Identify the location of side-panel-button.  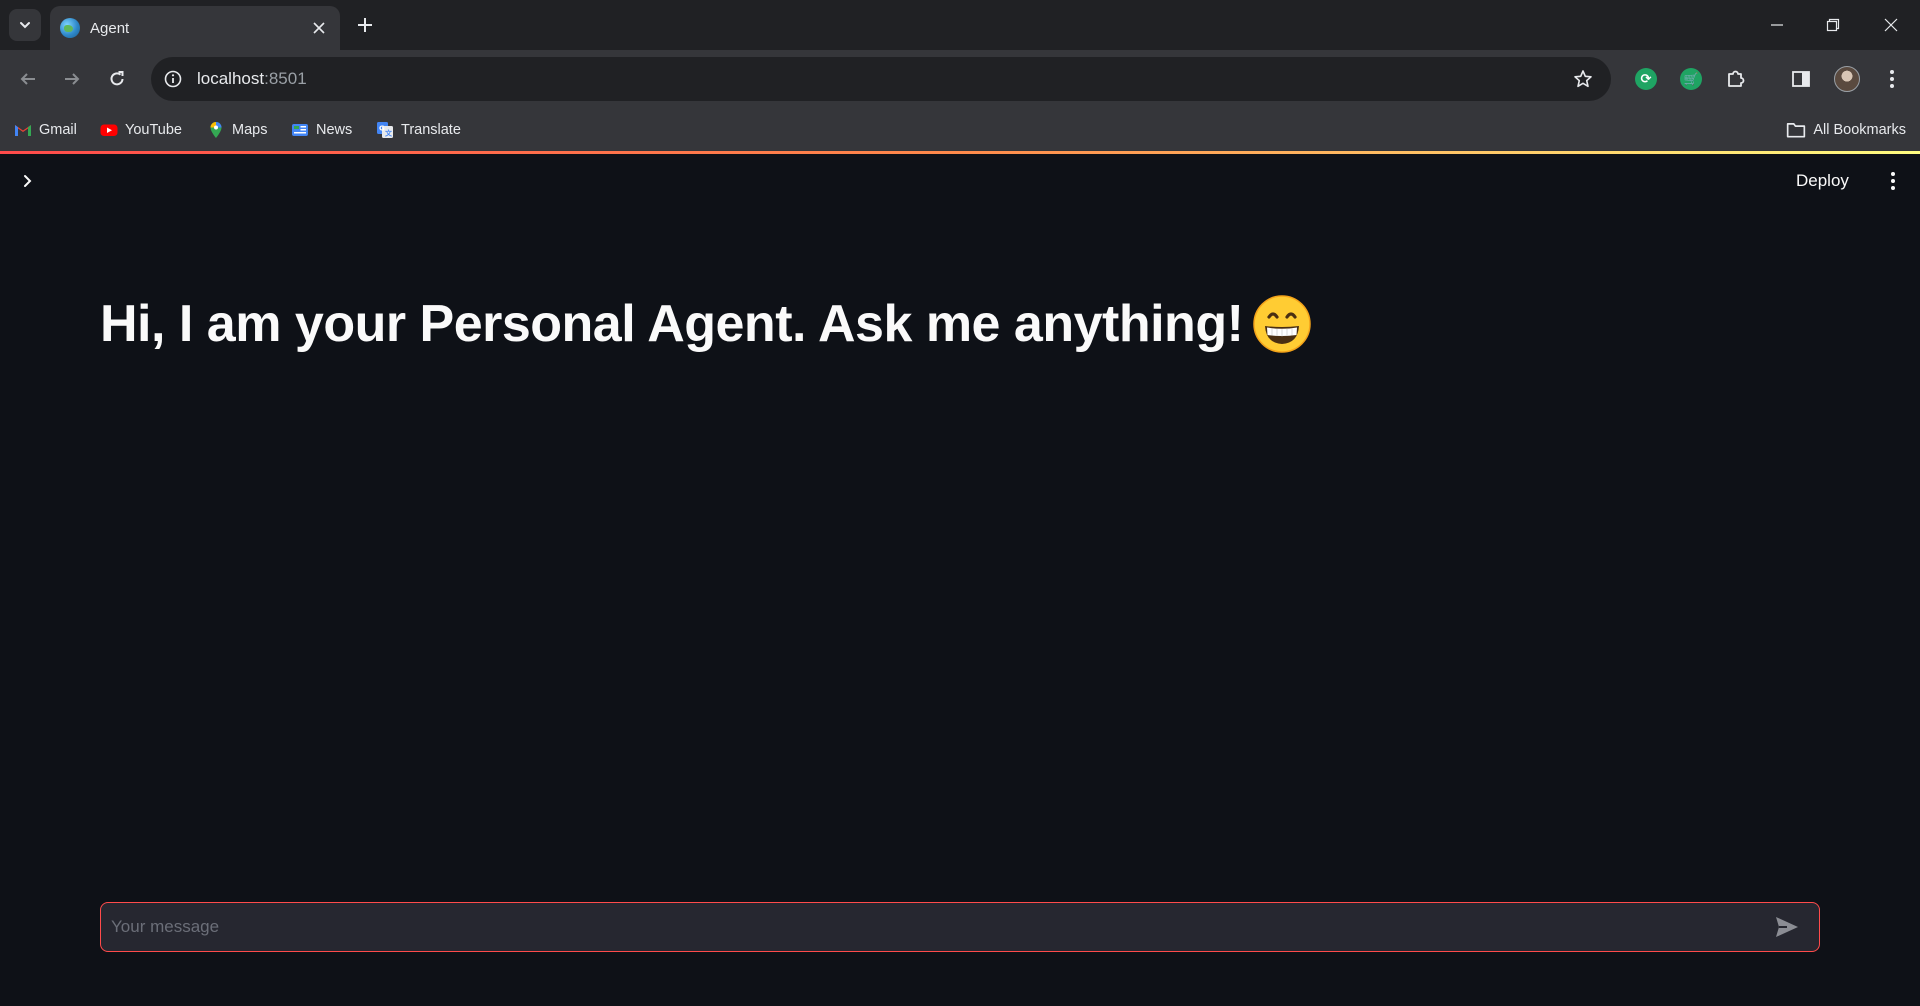
(1801, 79).